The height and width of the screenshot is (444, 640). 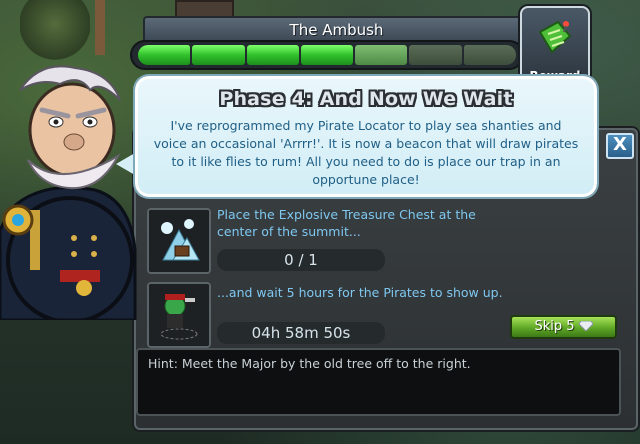 I want to click on skip-button: Skip 5, so click(x=563, y=327).